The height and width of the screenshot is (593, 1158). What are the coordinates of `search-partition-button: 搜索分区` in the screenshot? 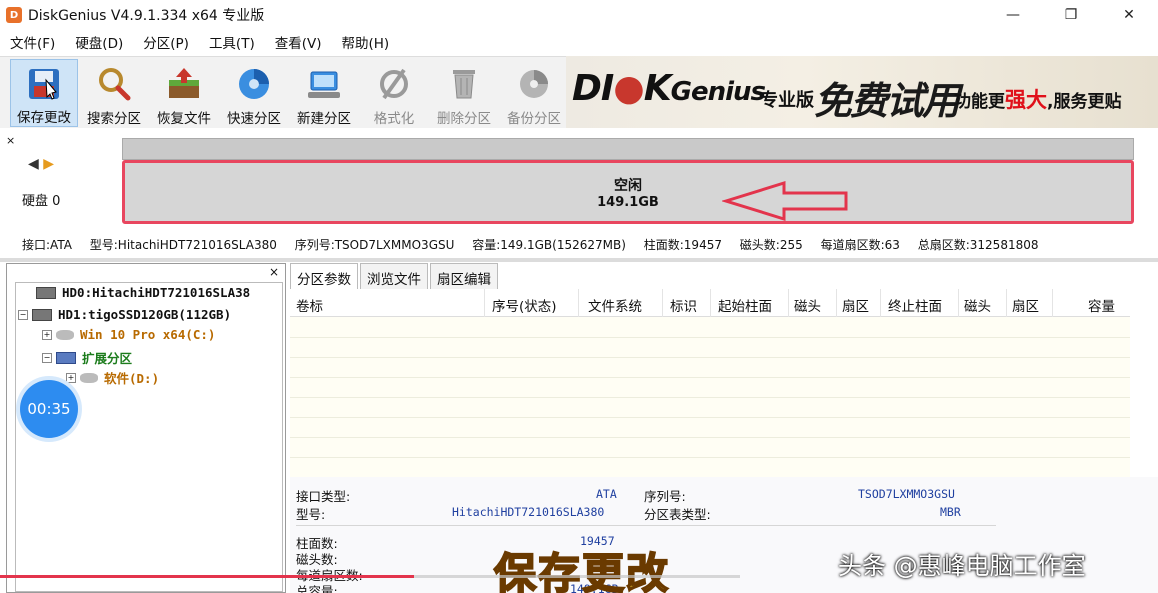 It's located at (114, 93).